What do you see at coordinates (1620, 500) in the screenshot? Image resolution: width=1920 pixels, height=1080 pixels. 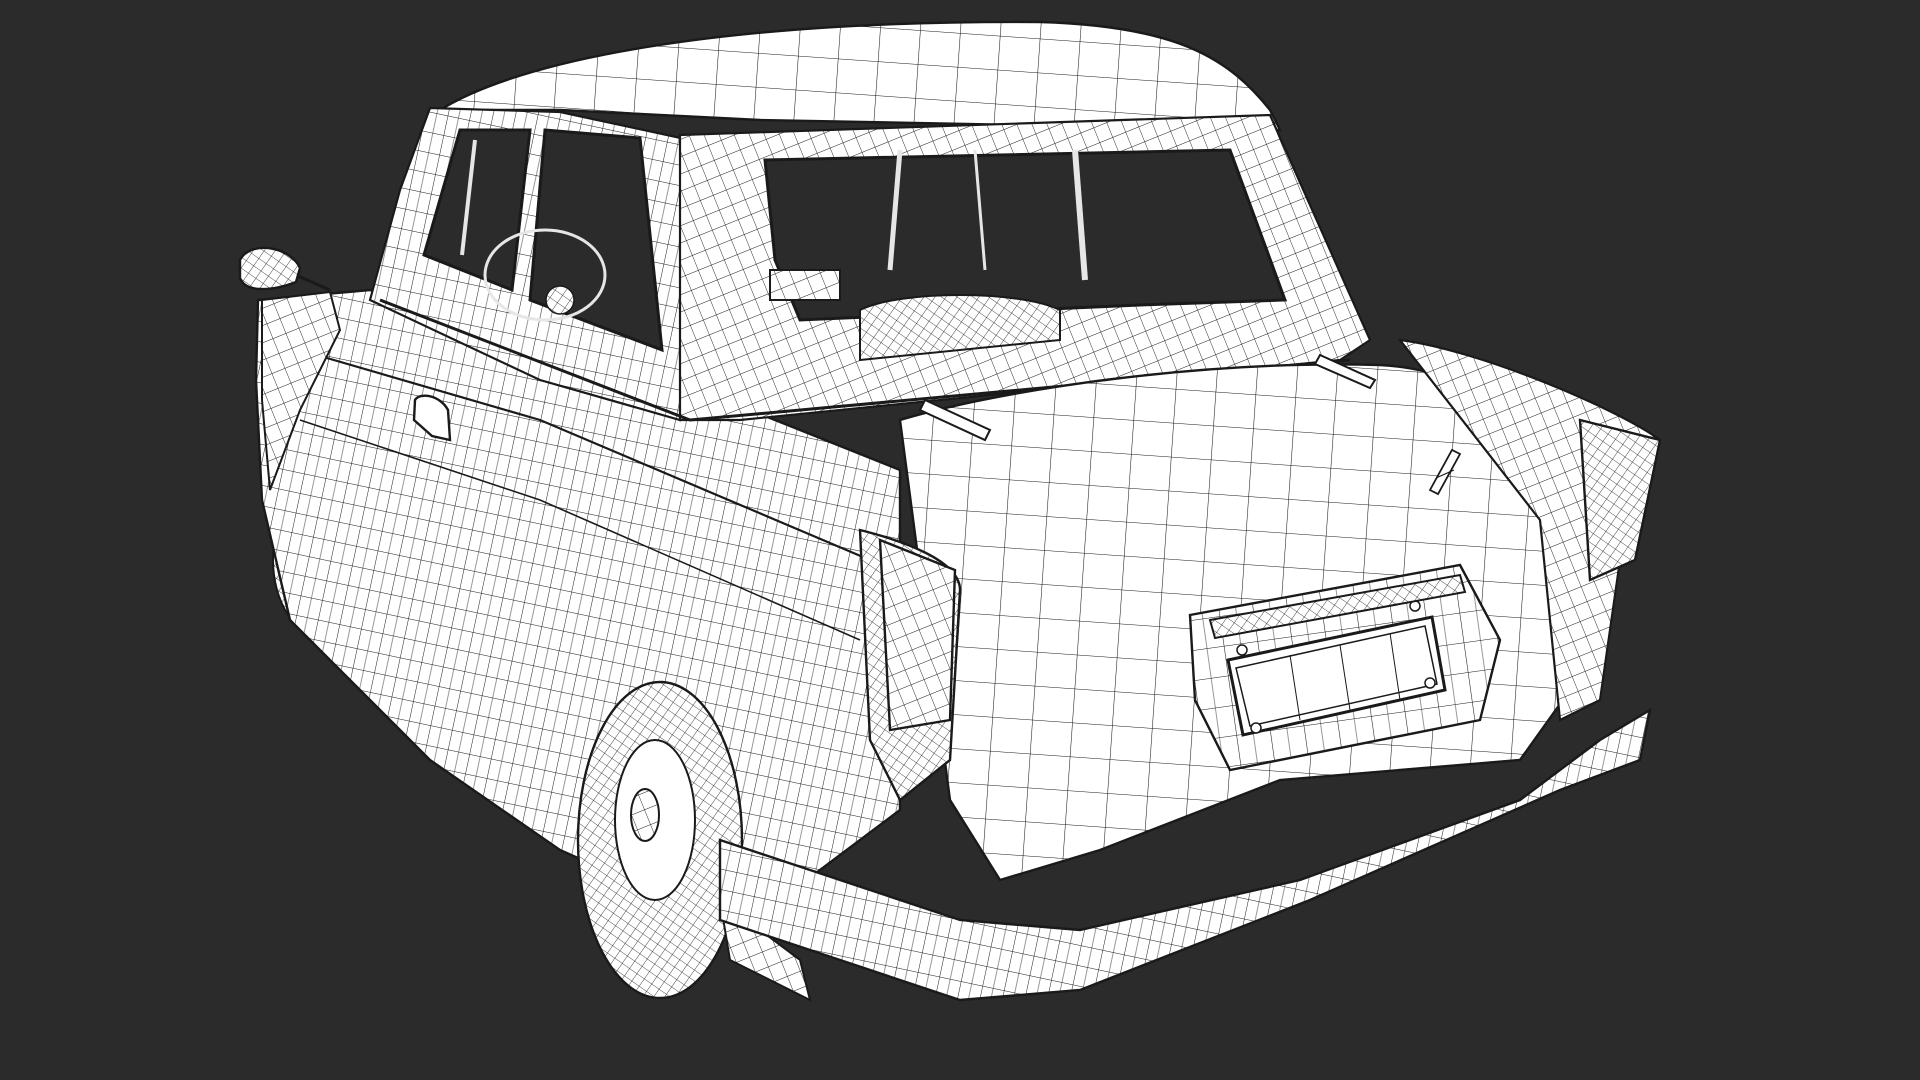 I see `tail-light-right` at bounding box center [1620, 500].